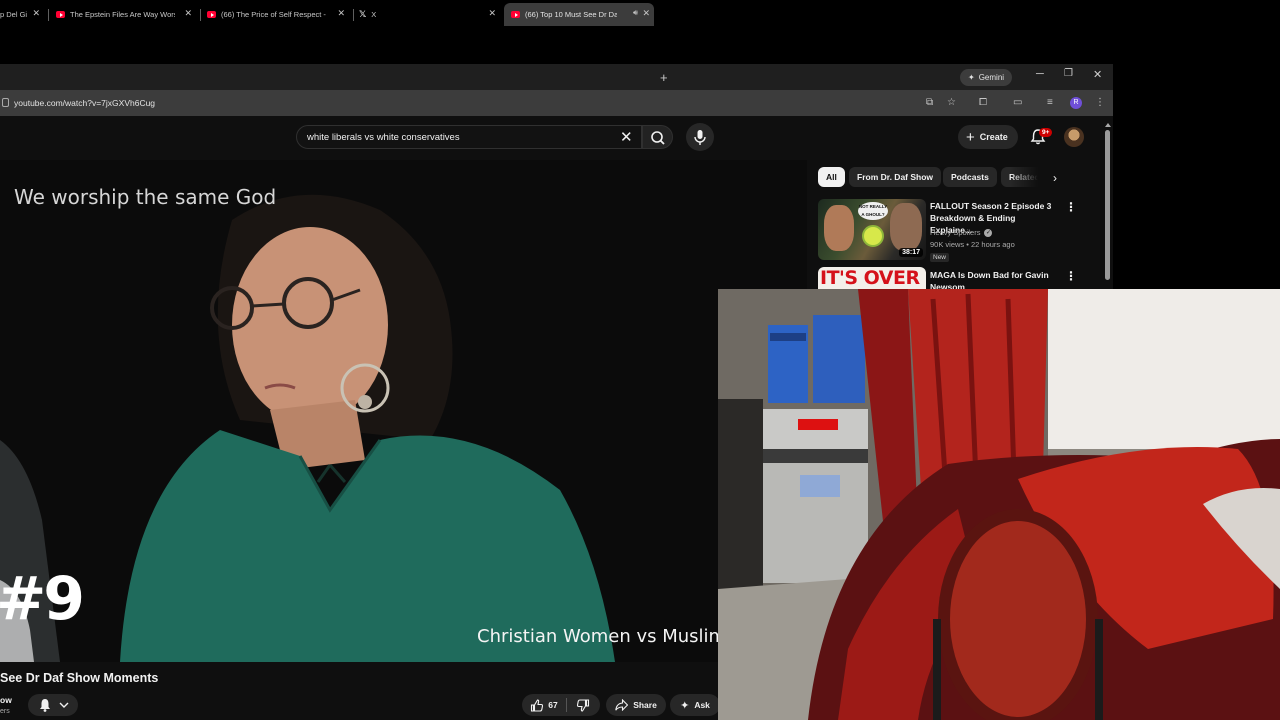  Describe the element at coordinates (363, 14) in the screenshot. I see `x-logo-icon: 𝕏` at that location.